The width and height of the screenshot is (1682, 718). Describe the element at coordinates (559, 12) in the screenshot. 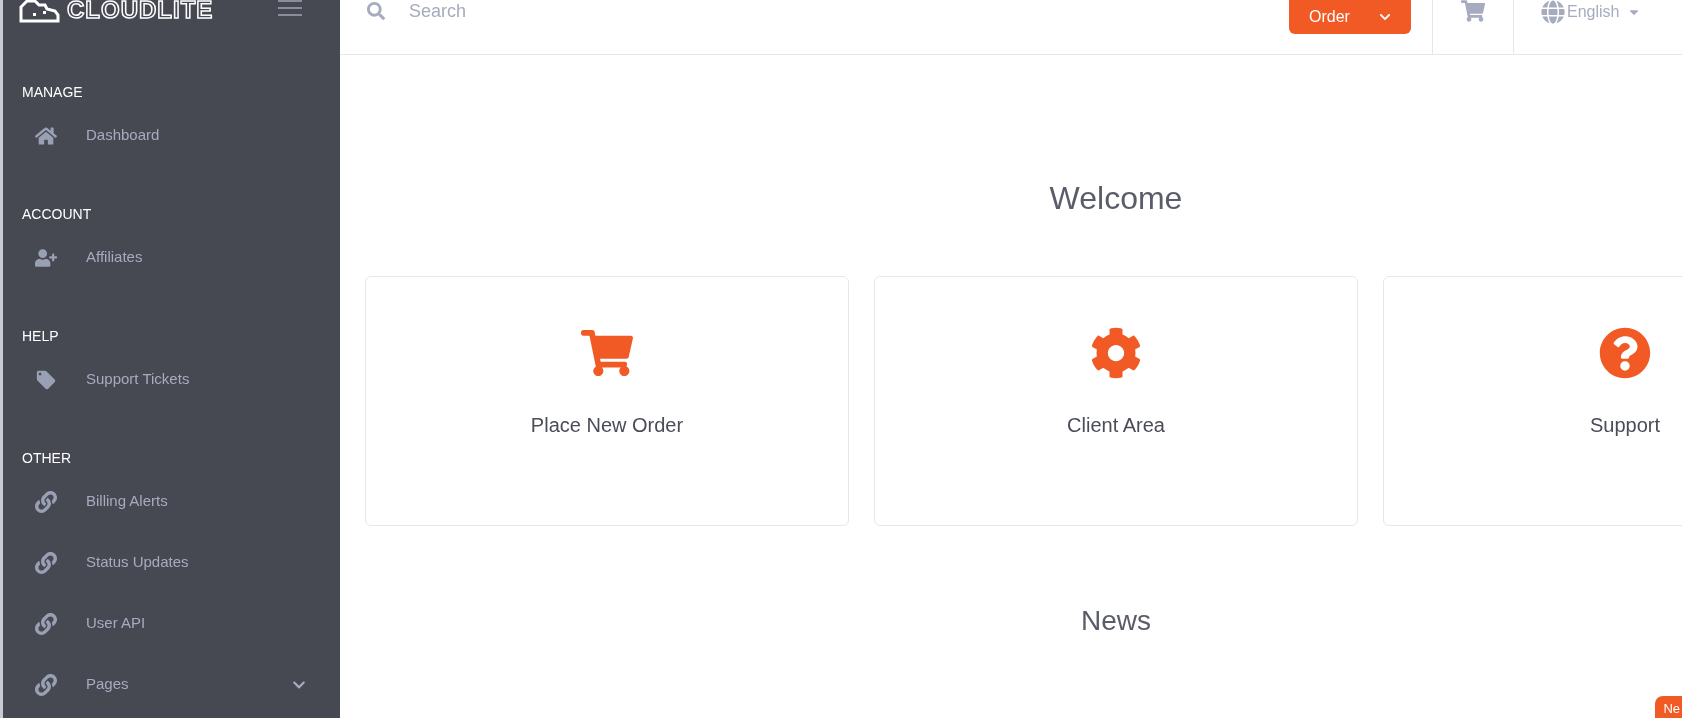

I see `search-field: Search` at that location.